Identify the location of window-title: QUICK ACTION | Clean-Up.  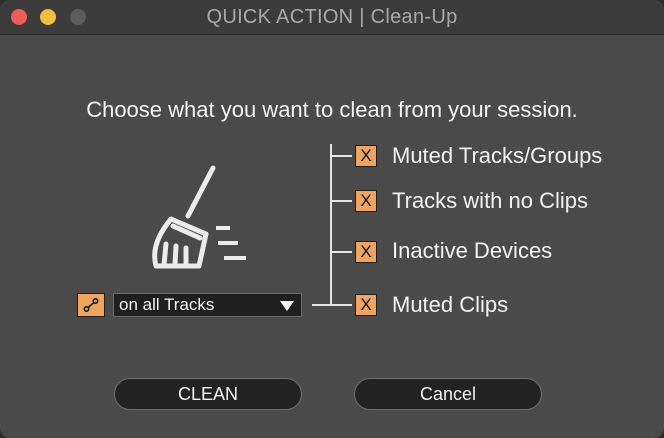
(332, 17).